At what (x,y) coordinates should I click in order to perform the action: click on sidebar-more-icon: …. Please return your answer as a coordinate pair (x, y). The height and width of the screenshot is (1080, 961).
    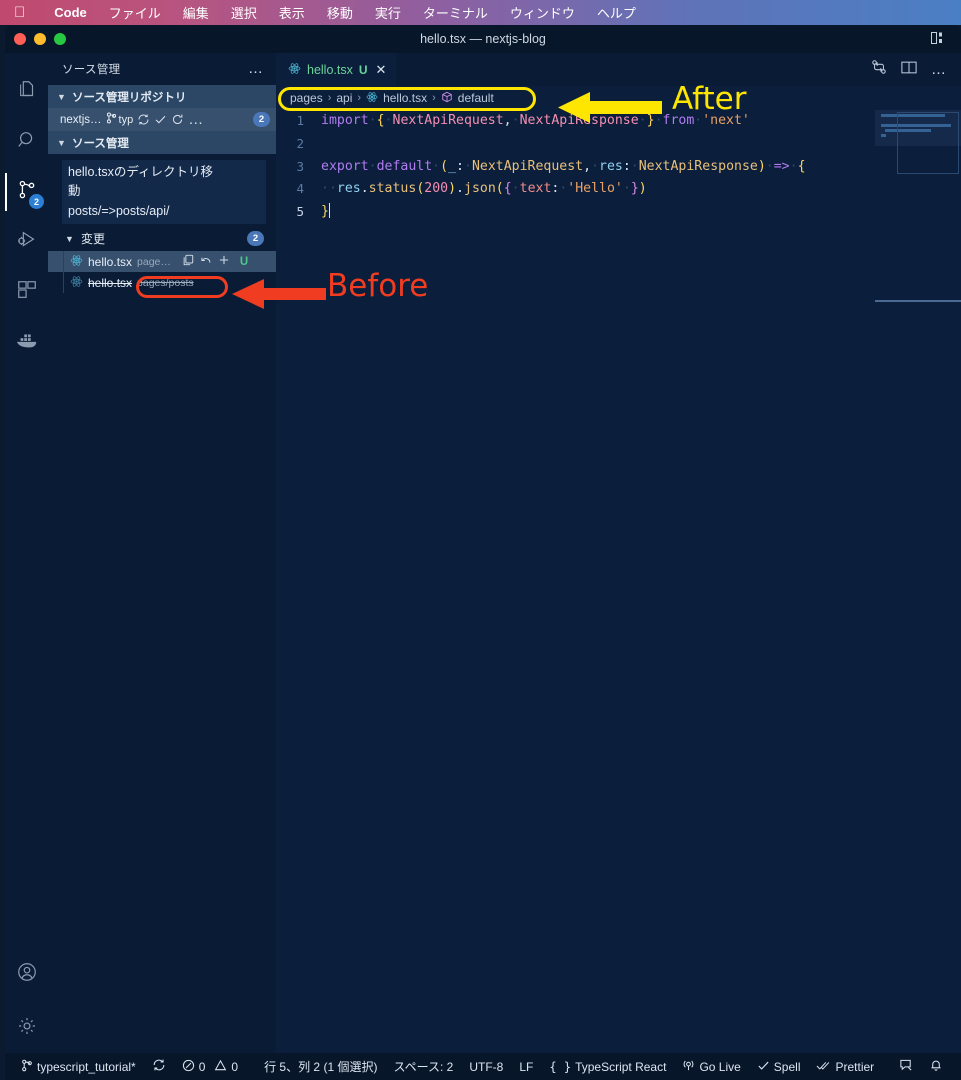
    Looking at the image, I should click on (256, 68).